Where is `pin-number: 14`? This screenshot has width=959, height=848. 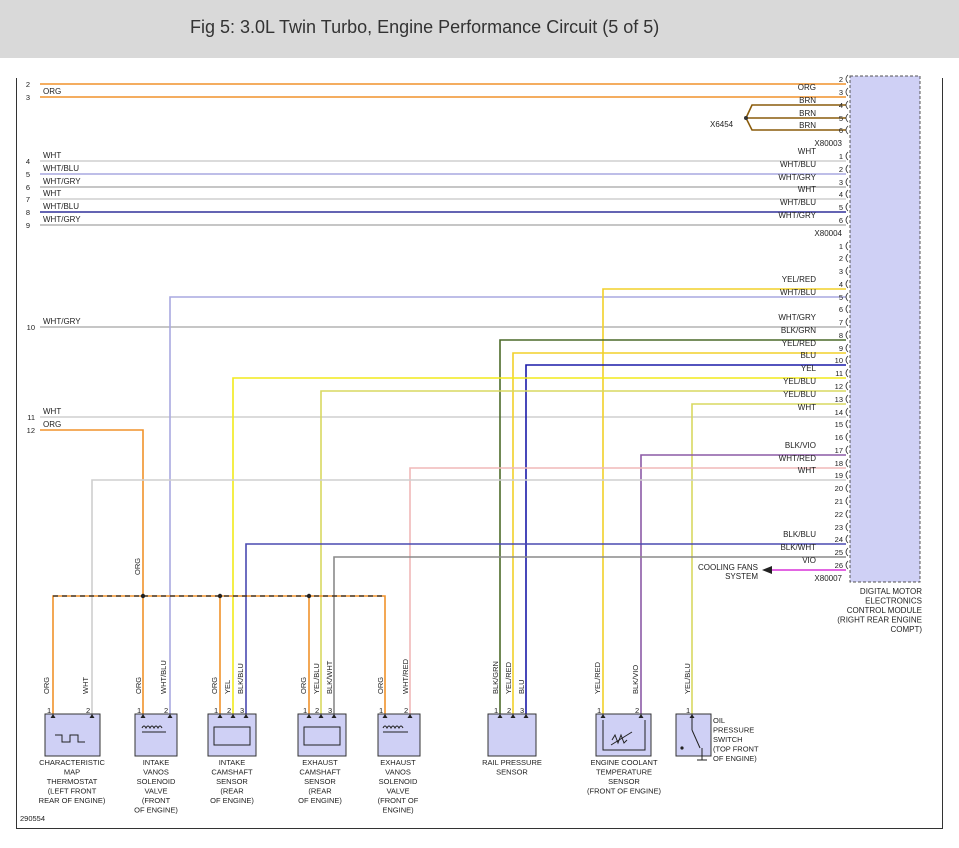
pin-number: 14 is located at coordinates (839, 412).